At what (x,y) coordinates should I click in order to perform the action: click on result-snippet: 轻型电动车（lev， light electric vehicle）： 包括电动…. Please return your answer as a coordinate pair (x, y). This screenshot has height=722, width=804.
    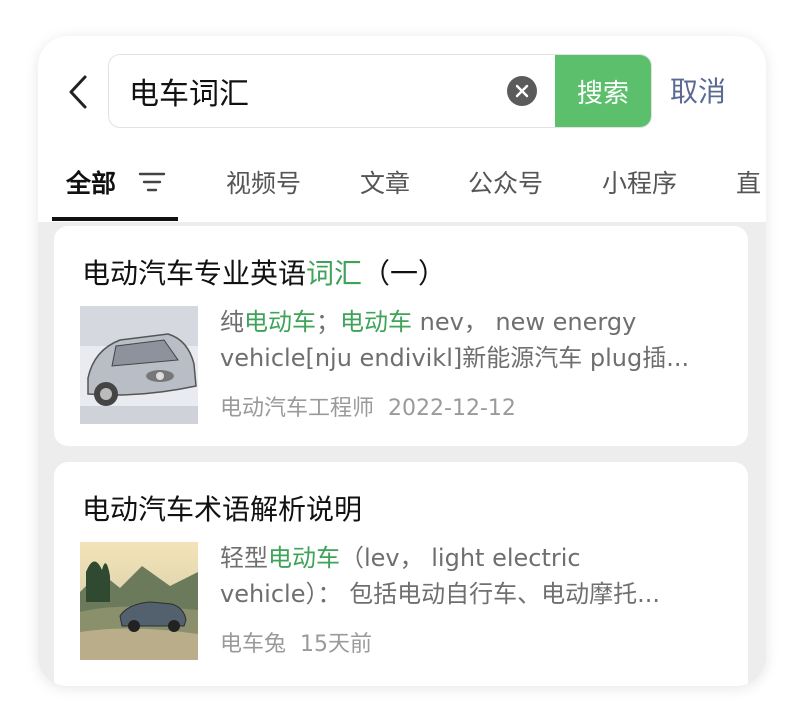
    Looking at the image, I should click on (473, 576).